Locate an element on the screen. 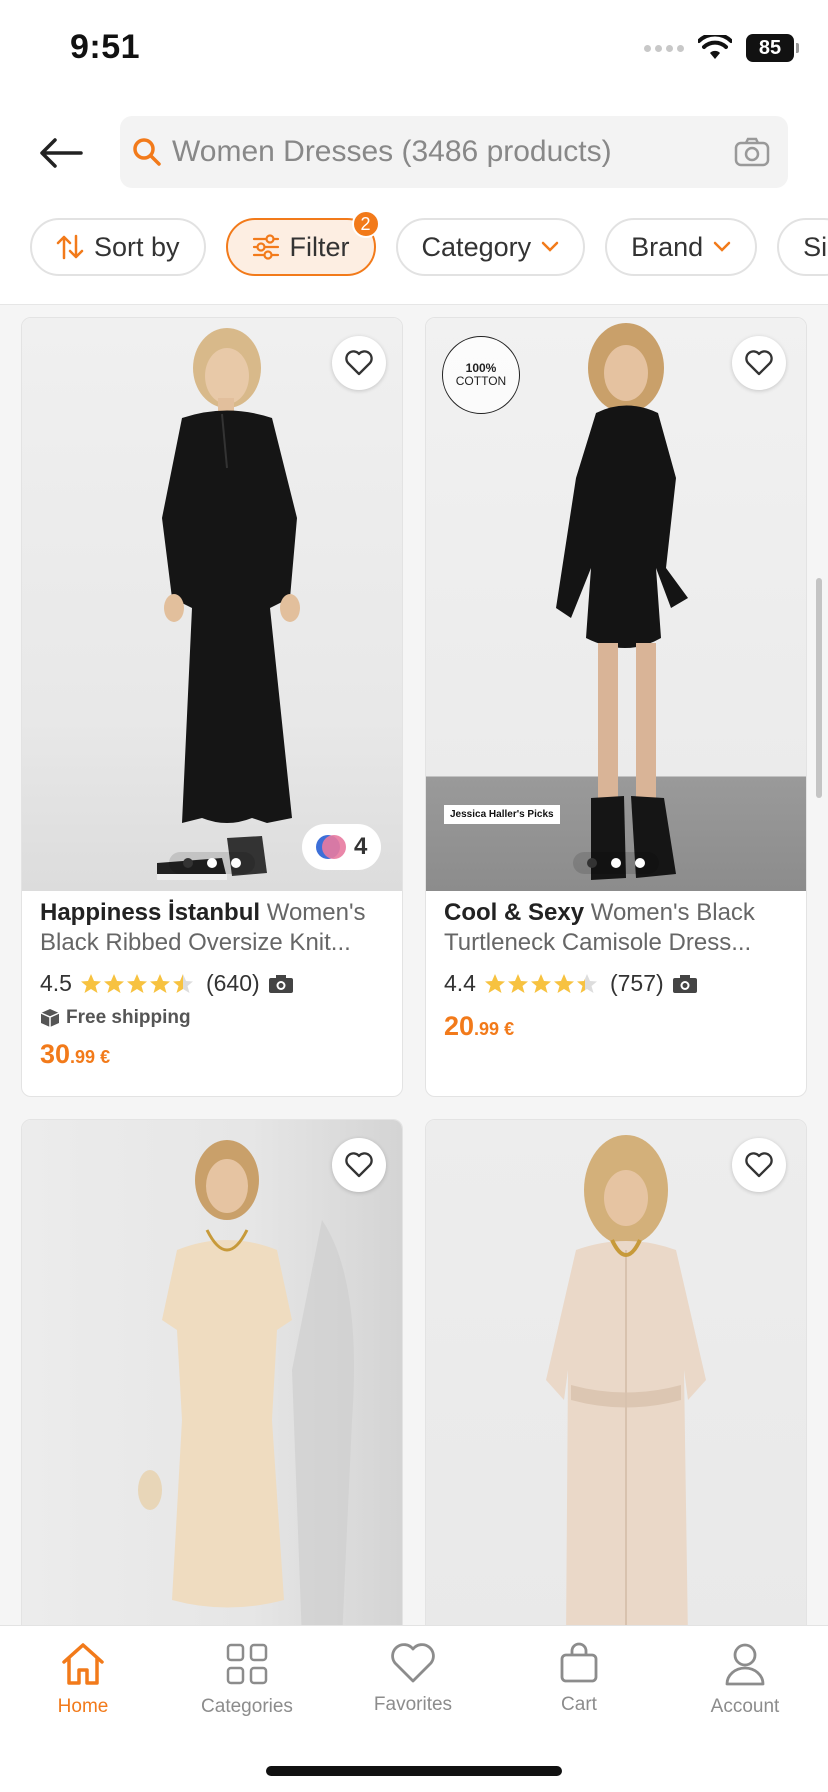 The width and height of the screenshot is (828, 1792). category-dropdown: Category is located at coordinates (490, 247).